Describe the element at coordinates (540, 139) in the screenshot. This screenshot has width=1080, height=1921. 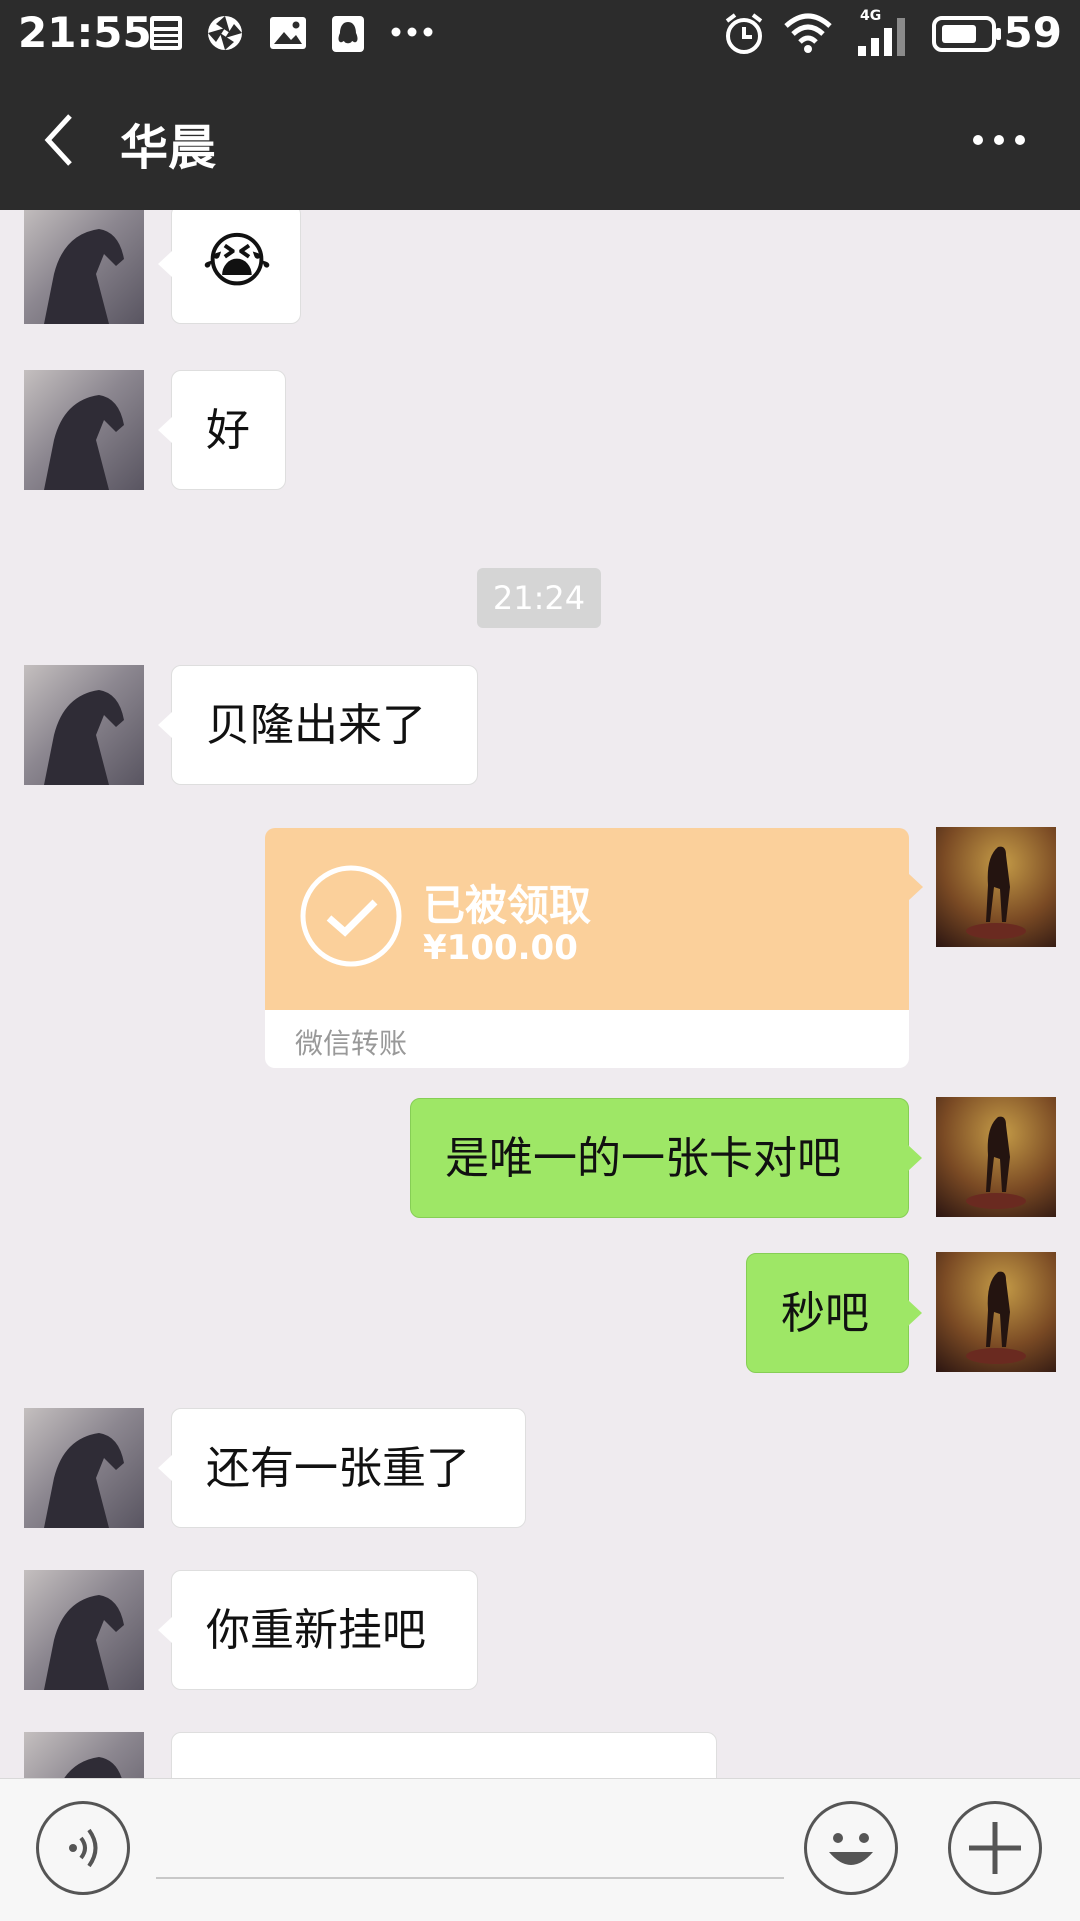
I see `chat-header: 华晨` at that location.